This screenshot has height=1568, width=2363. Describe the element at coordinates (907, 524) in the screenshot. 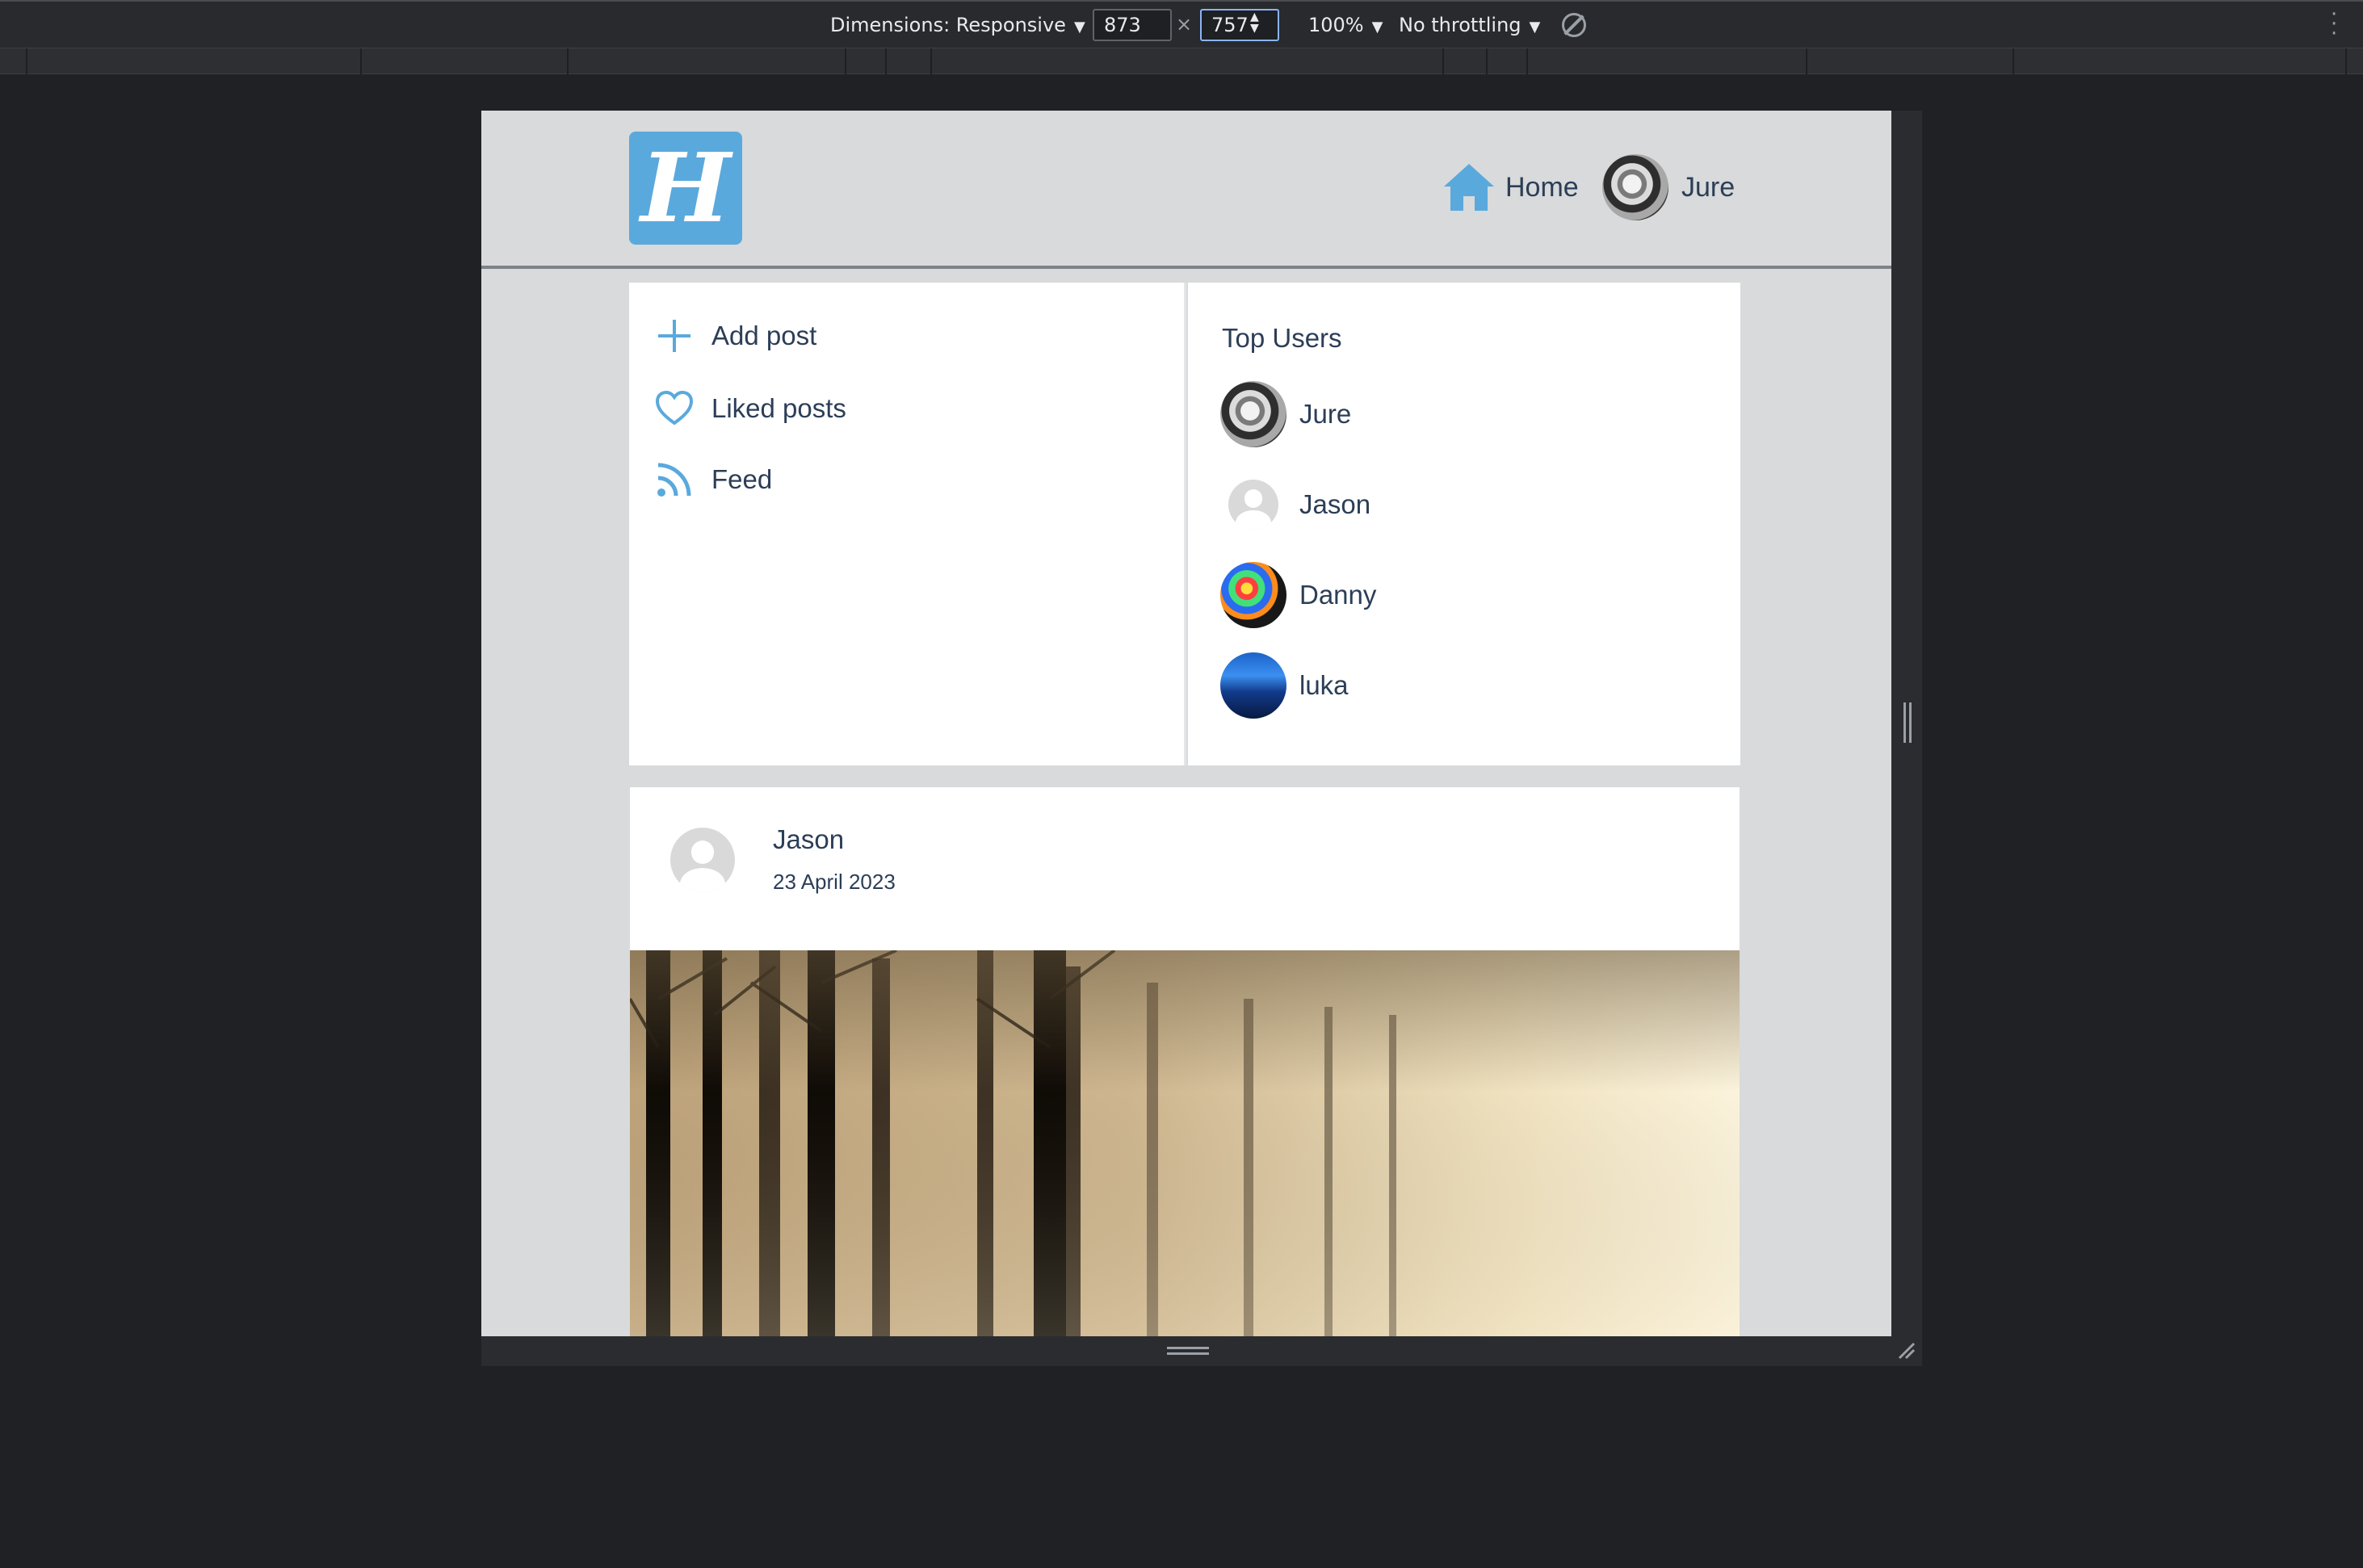

I see `sidebar-menu: Add post Liked posts Feed` at that location.